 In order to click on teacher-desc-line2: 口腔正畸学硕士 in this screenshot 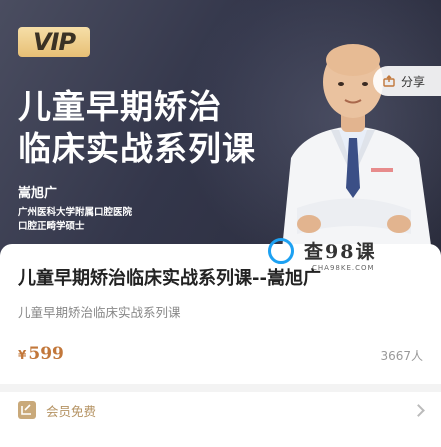, I will do `click(51, 226)`.